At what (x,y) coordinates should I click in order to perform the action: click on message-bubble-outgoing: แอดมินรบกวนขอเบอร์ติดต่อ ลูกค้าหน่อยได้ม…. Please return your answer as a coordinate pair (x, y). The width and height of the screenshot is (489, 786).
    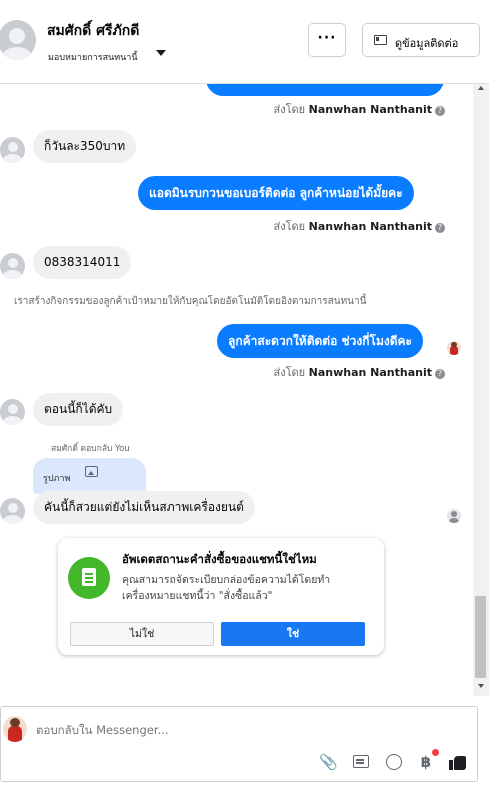
    Looking at the image, I should click on (276, 193).